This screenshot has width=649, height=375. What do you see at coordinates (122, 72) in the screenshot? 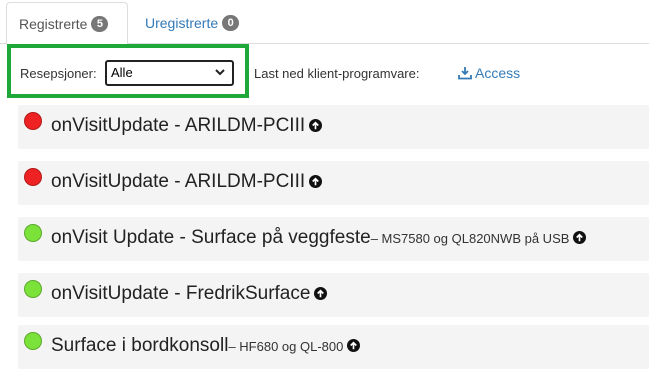
I see `select-value: Alle` at bounding box center [122, 72].